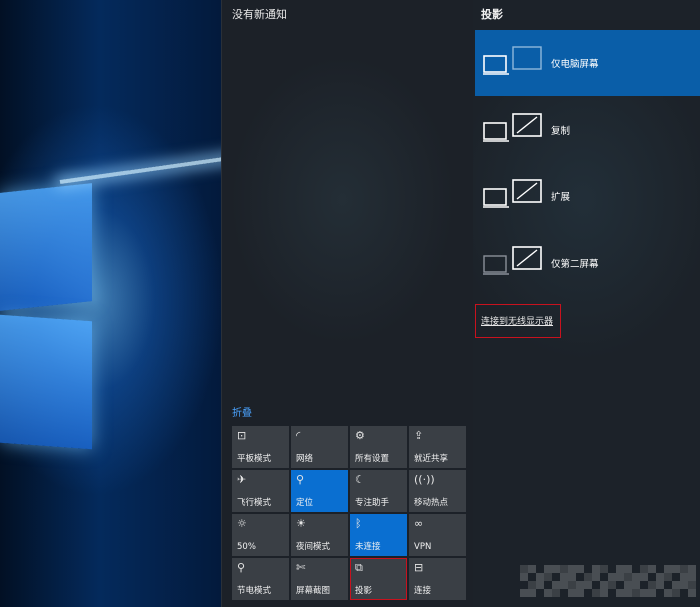 The width and height of the screenshot is (700, 607). Describe the element at coordinates (587, 196) in the screenshot. I see `mode-extend: 扩展` at that location.